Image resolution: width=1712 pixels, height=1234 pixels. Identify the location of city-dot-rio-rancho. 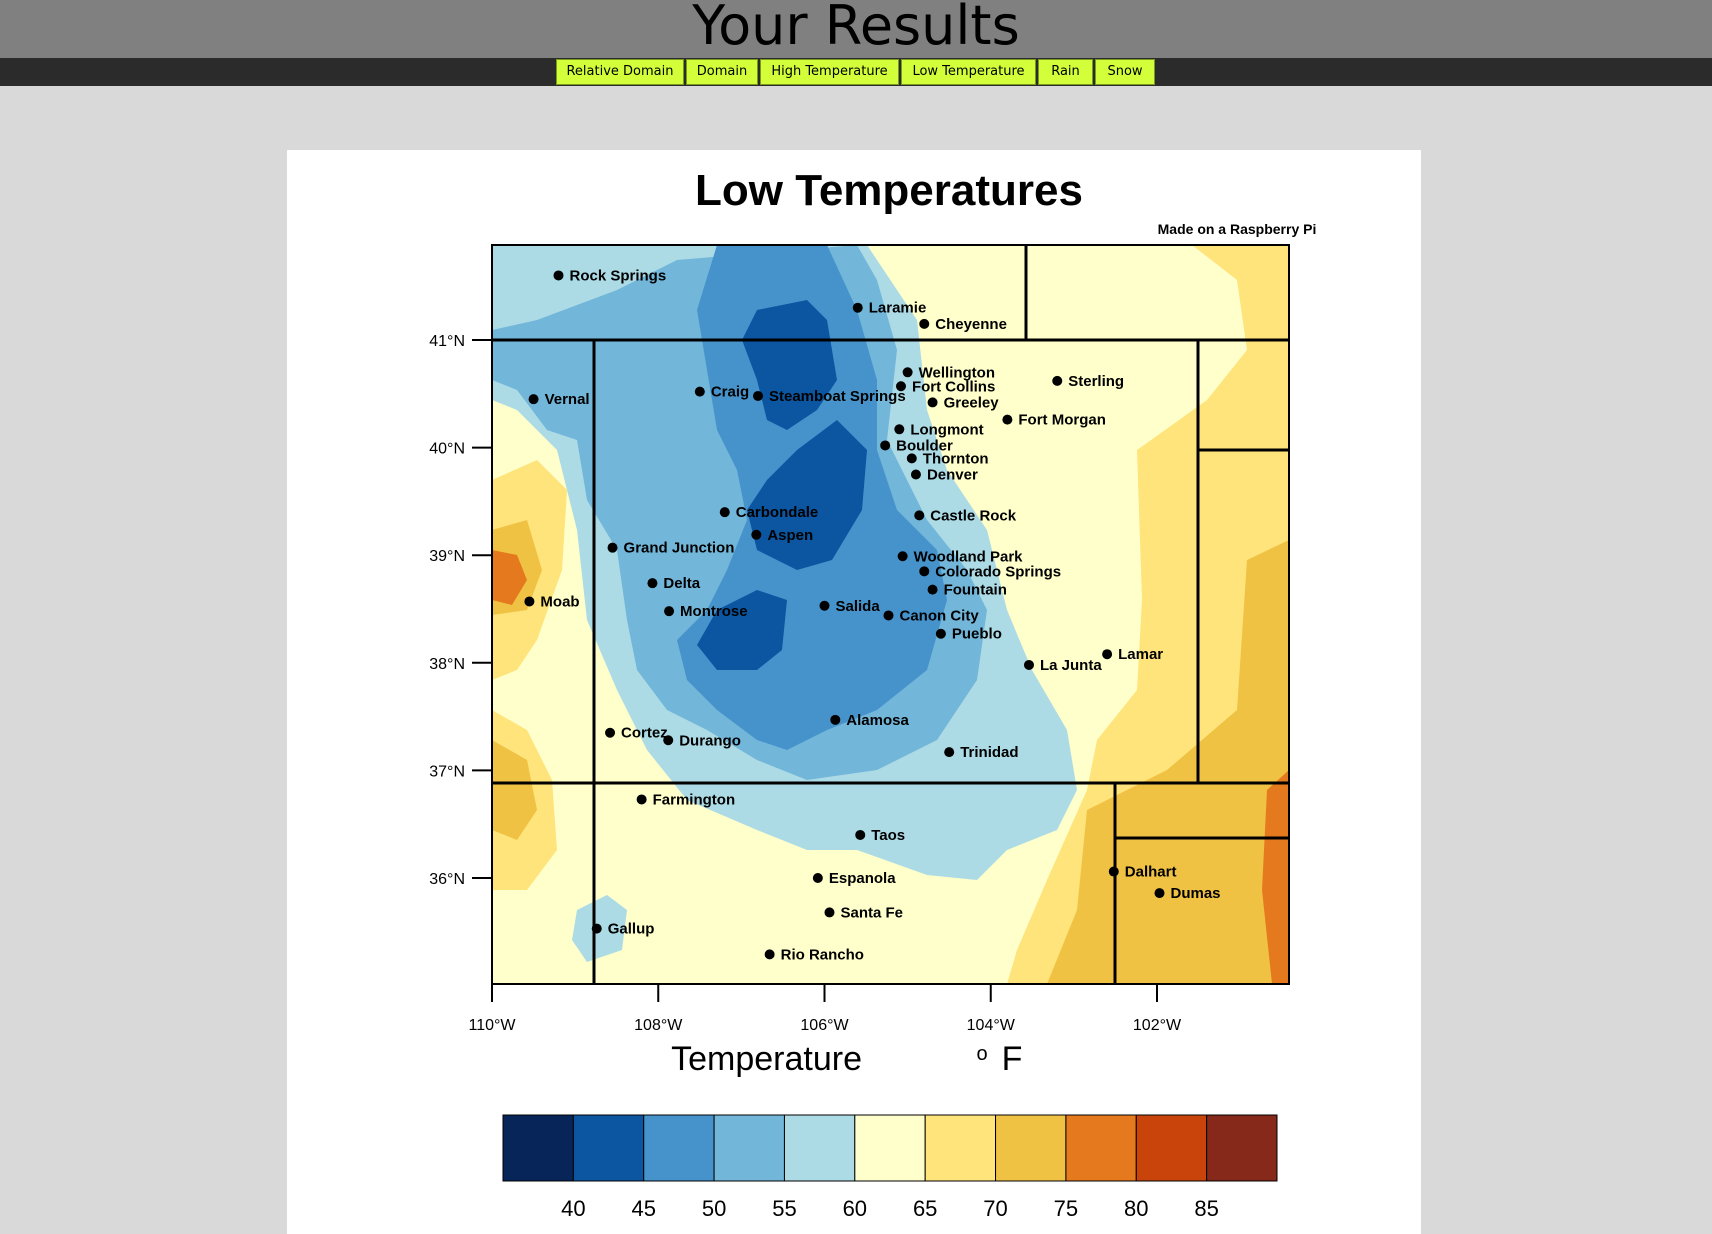
(769, 954).